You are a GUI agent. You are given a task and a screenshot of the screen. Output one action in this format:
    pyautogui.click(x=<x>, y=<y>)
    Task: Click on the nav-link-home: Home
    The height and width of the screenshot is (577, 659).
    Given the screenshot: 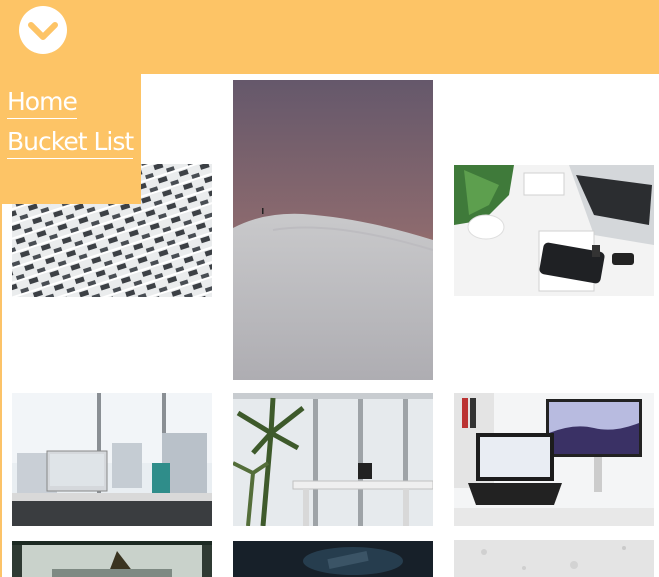 What is the action you would take?
    pyautogui.click(x=42, y=103)
    